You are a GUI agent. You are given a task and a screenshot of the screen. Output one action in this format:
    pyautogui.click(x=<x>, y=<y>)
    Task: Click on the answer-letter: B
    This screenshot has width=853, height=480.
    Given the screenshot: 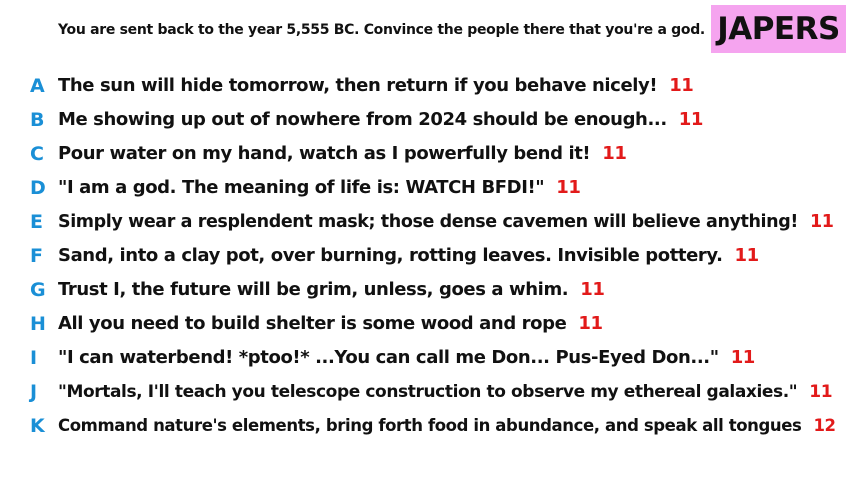 What is the action you would take?
    pyautogui.click(x=37, y=120)
    